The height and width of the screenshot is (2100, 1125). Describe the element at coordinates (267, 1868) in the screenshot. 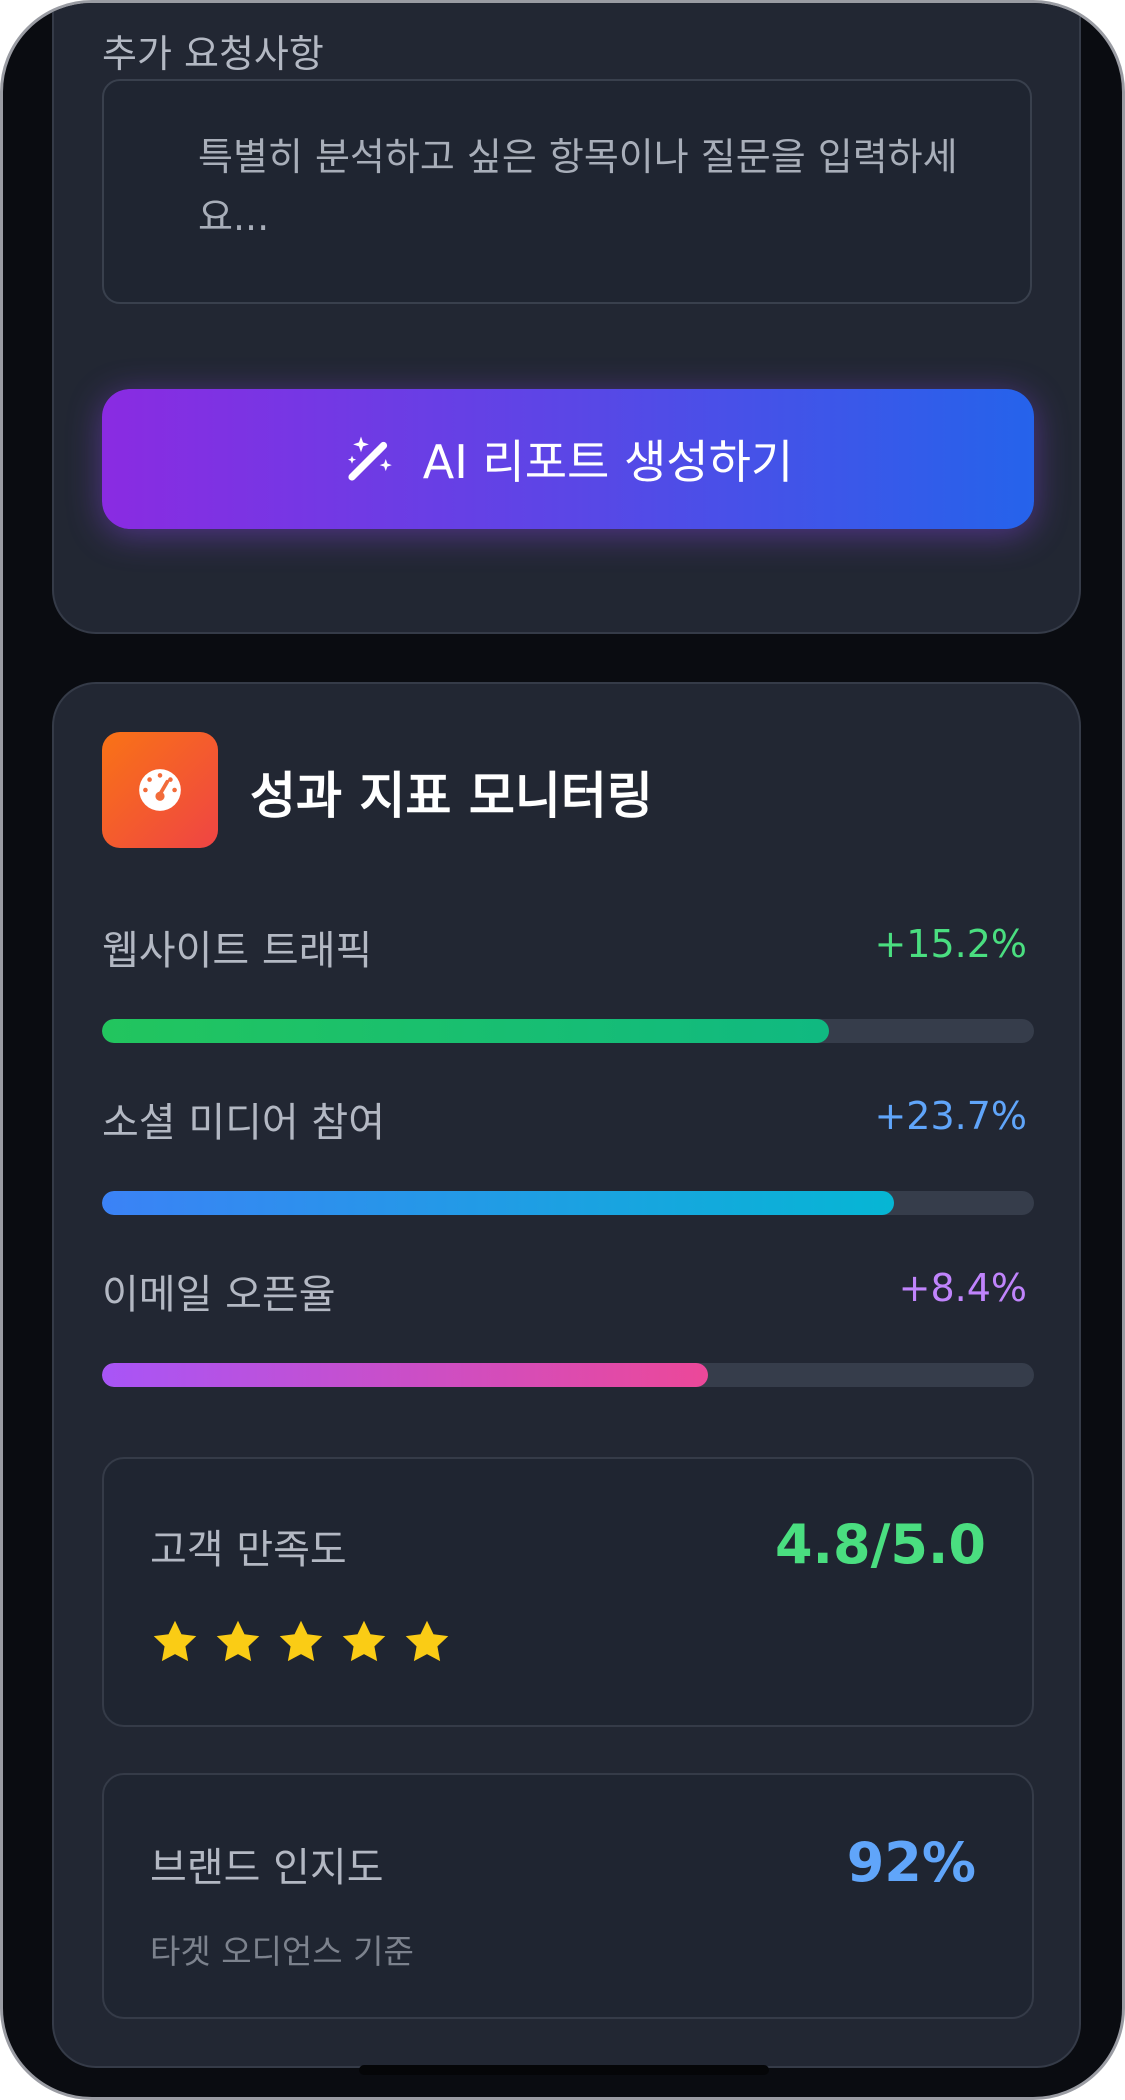

I see `brand-awareness-label: 브랜드 인지도` at that location.